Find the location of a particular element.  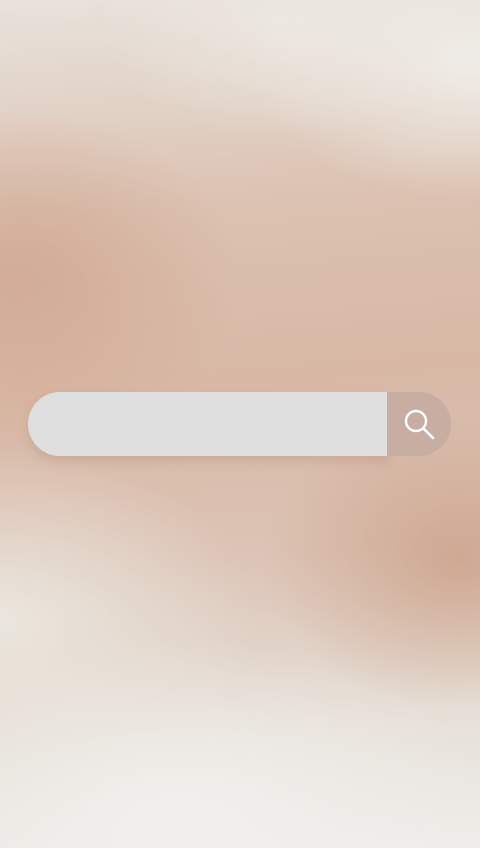

search-bar is located at coordinates (239, 424).